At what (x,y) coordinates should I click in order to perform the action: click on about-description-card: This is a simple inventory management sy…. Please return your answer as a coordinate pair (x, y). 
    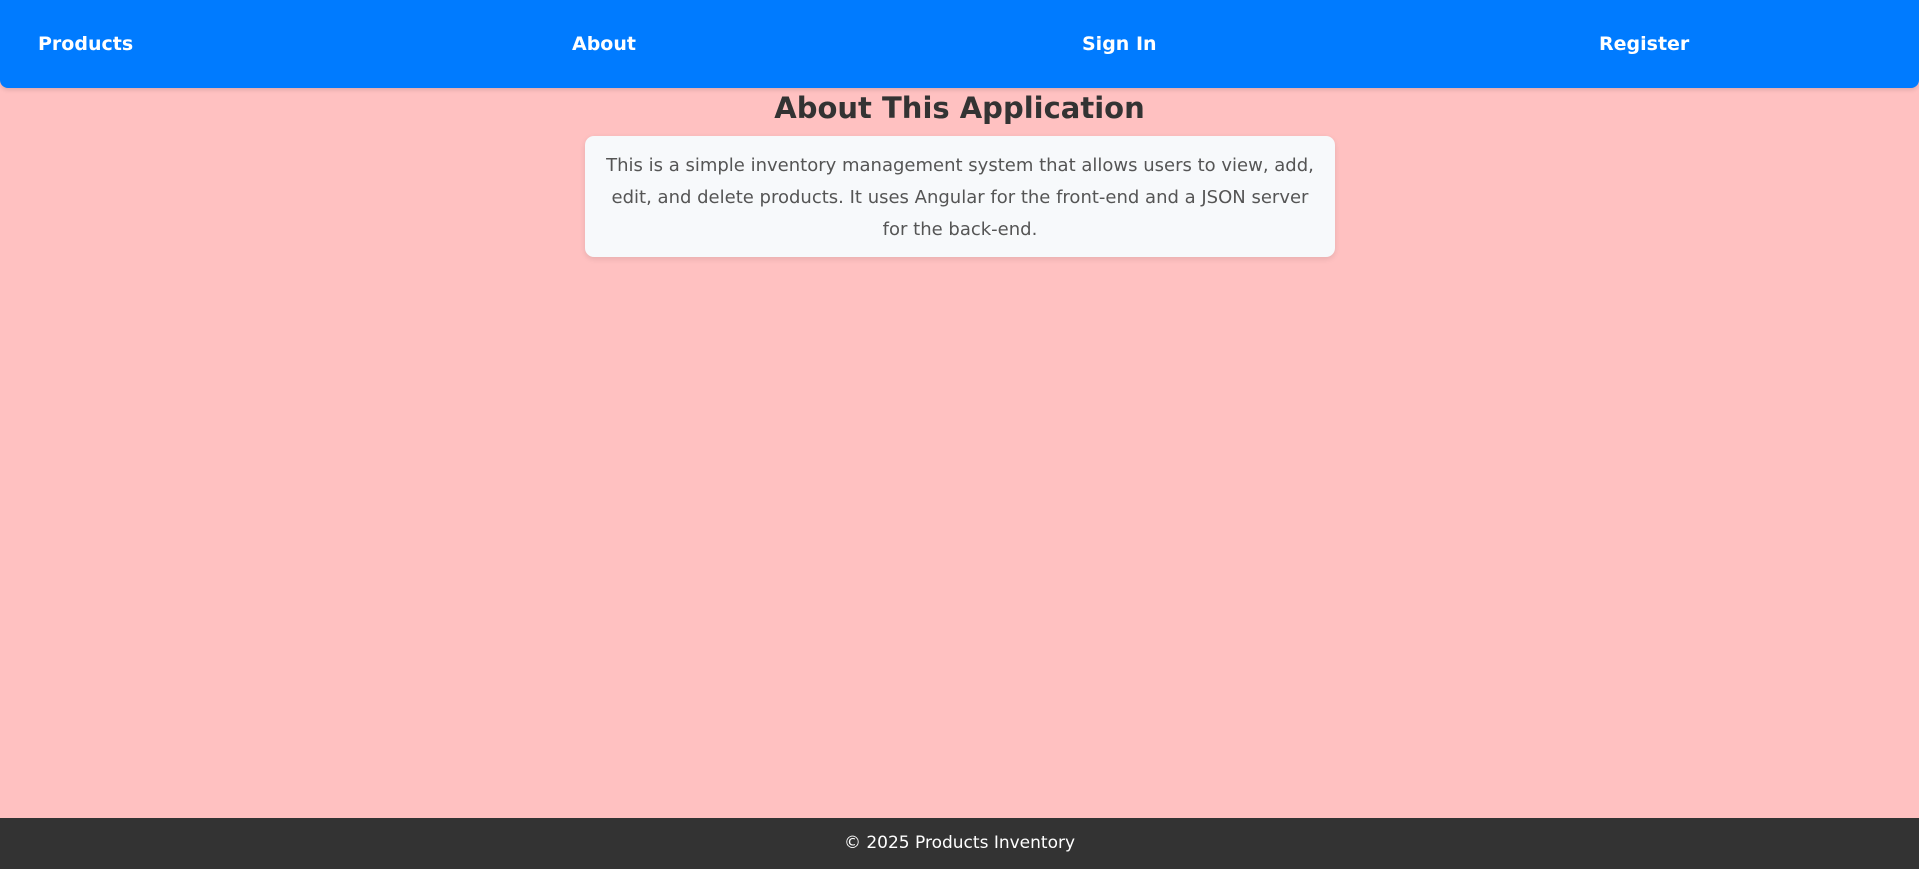
    Looking at the image, I should click on (960, 196).